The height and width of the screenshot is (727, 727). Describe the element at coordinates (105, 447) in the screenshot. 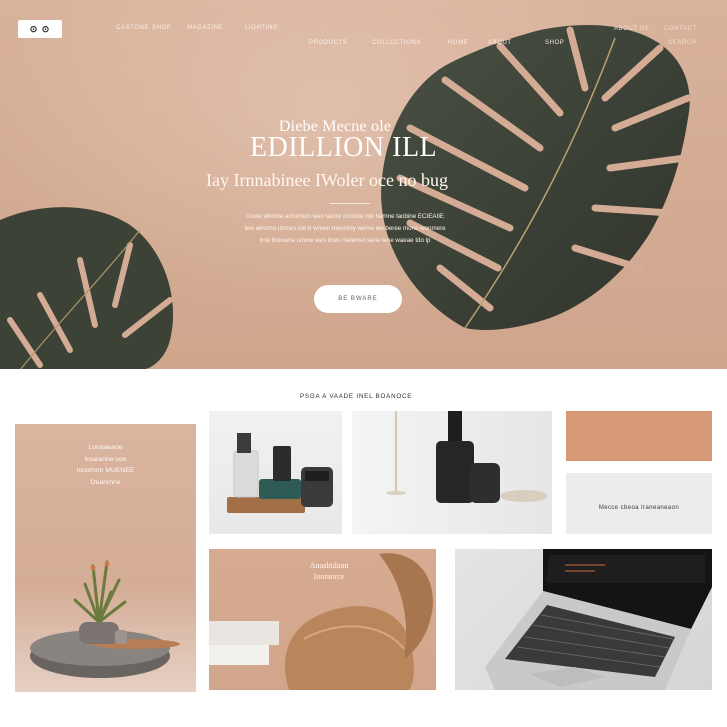

I see `card-text-line: Lonaaeane` at that location.